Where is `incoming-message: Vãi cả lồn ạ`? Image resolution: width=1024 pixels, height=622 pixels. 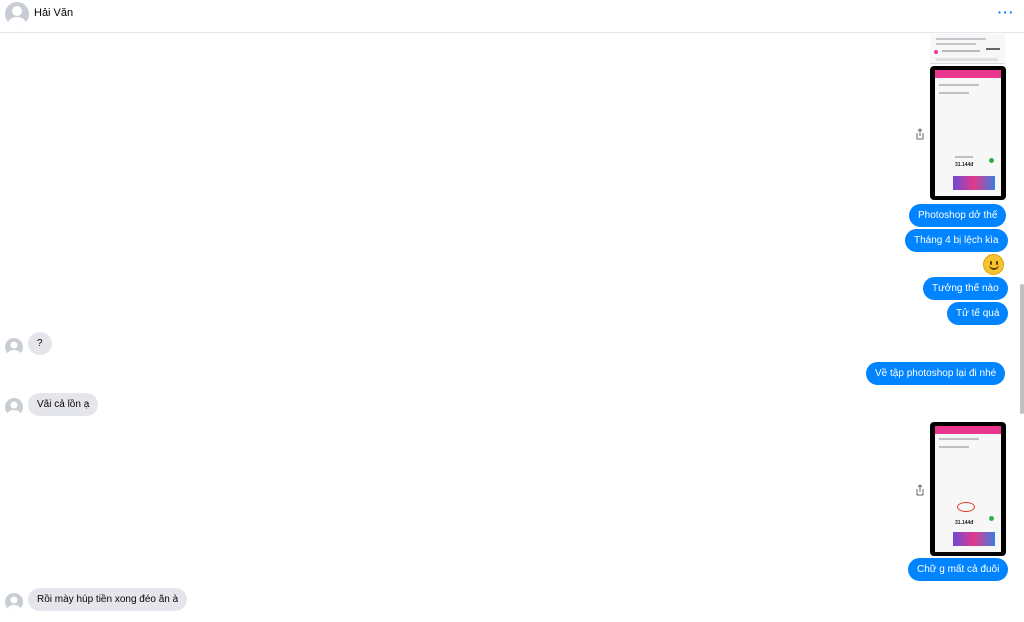
incoming-message: Vãi cả lồn ạ is located at coordinates (63, 404).